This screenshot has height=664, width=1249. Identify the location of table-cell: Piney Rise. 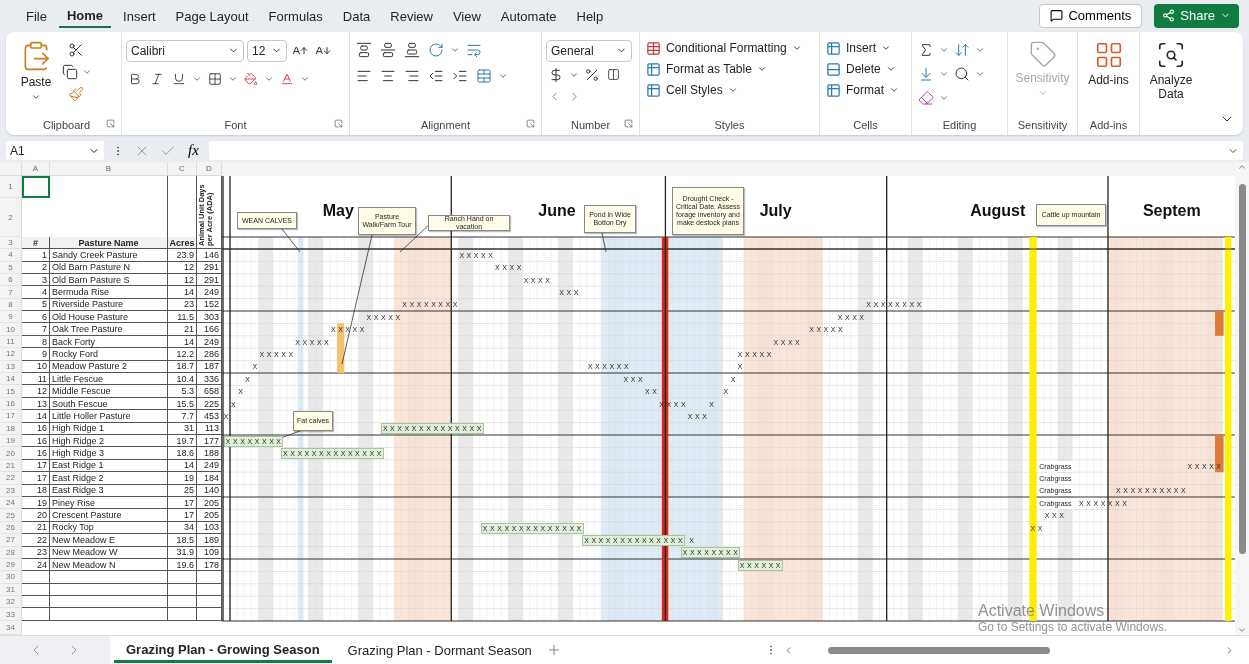
(109, 503).